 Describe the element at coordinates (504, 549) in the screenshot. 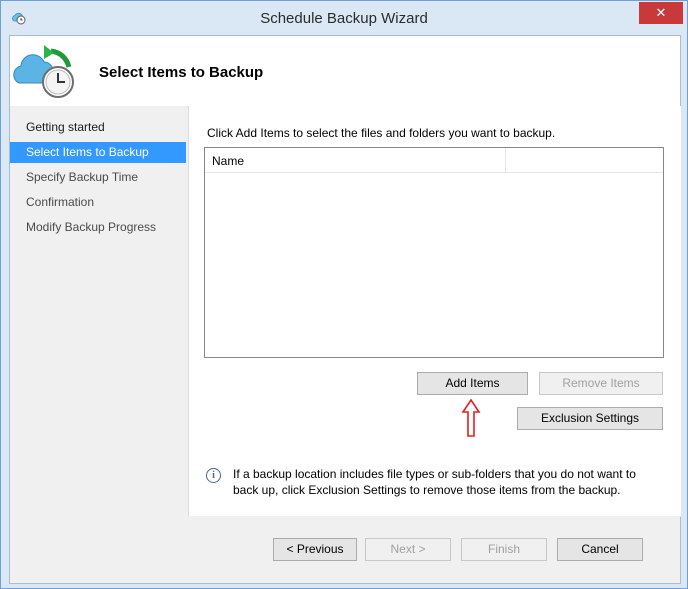

I see `finish-button: Finish` at that location.